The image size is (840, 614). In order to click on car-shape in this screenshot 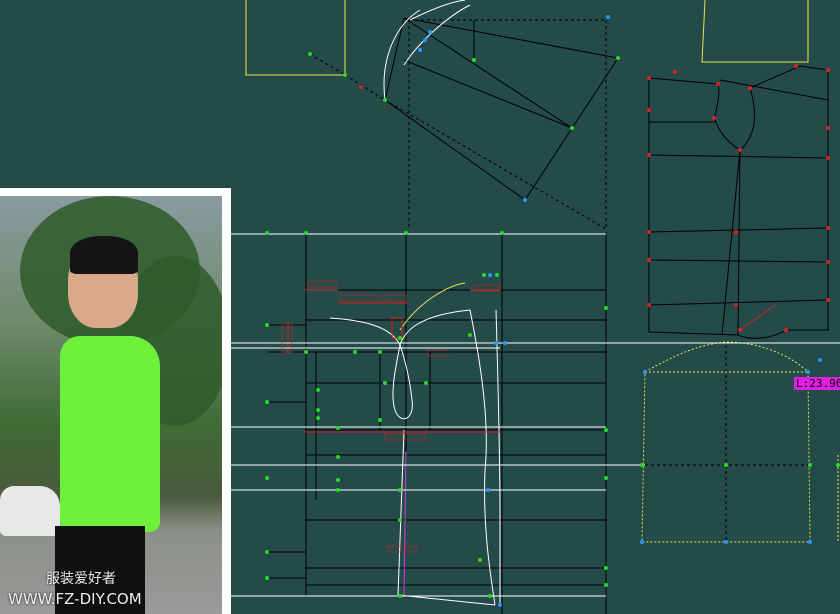, I will do `click(30, 511)`.